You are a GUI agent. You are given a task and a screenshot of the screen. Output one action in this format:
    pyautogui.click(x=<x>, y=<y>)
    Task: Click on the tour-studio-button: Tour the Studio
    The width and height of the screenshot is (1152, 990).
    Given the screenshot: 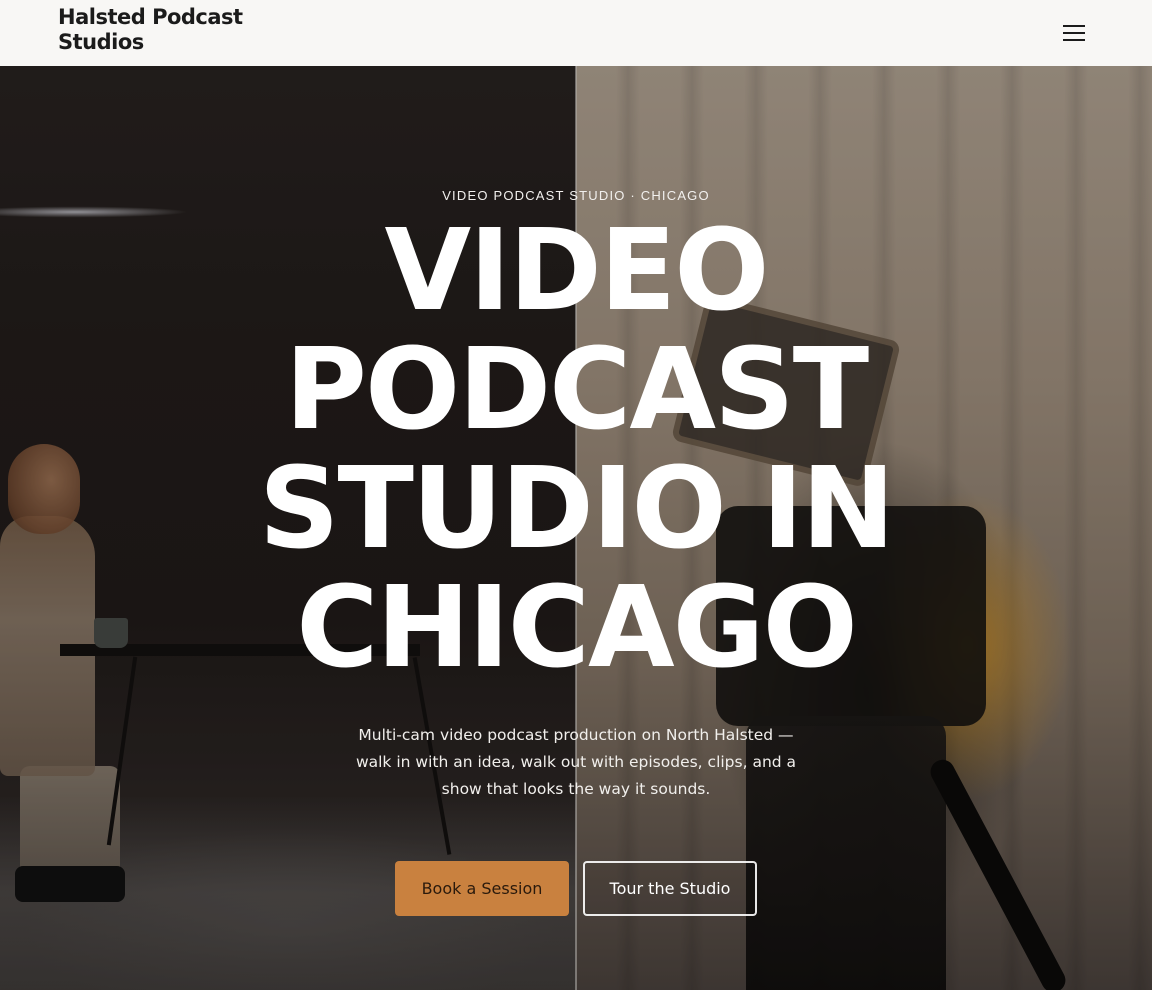 What is the action you would take?
    pyautogui.click(x=670, y=888)
    